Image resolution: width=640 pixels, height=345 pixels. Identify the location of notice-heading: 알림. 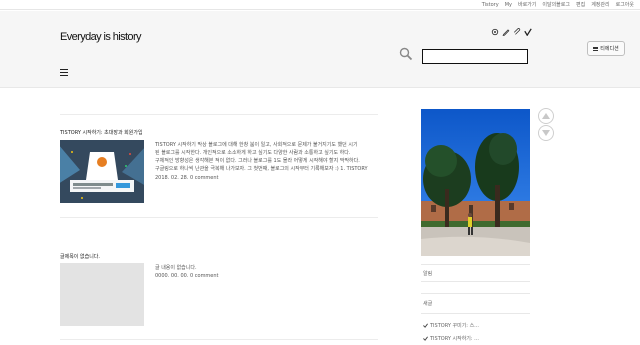
(428, 274).